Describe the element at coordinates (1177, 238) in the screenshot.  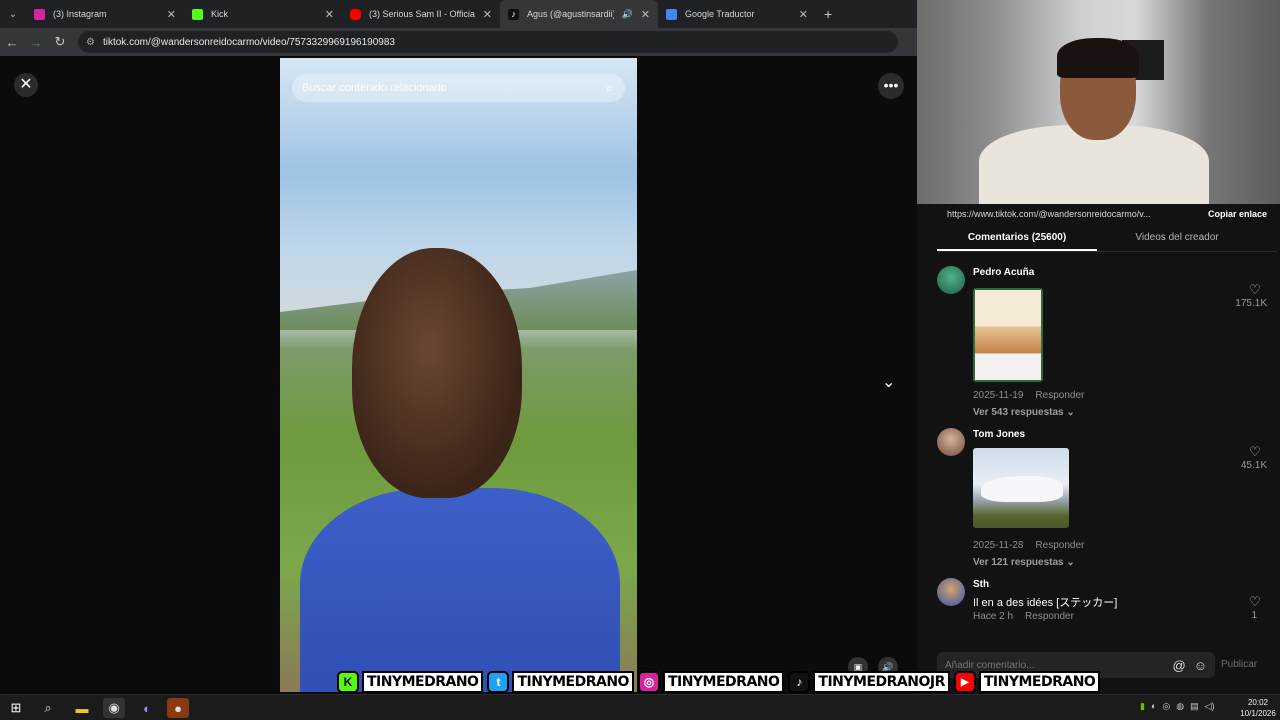
I see `tab-creator-videos: Videos del creador` at that location.